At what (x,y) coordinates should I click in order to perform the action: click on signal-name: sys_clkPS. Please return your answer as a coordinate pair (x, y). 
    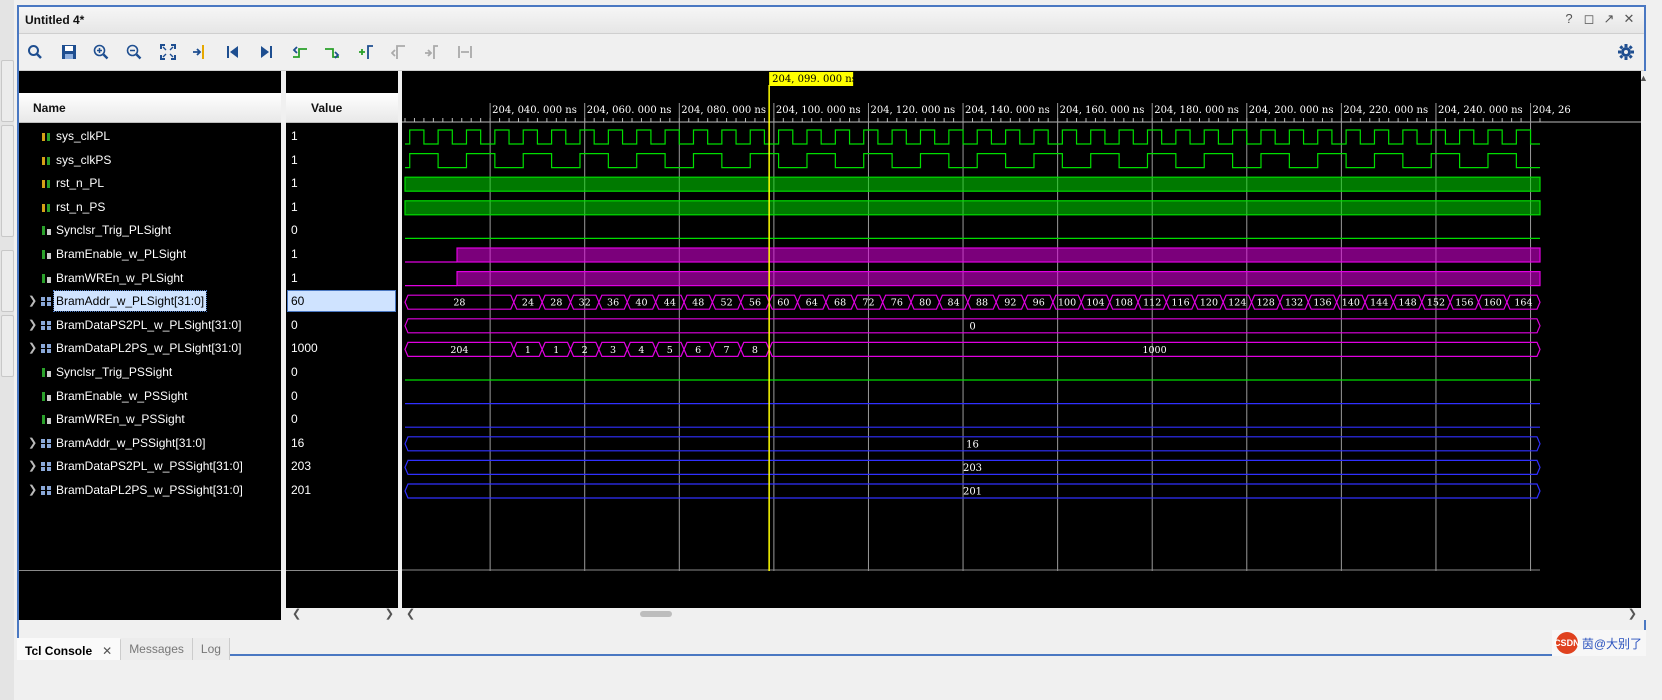
    Looking at the image, I should click on (83, 160).